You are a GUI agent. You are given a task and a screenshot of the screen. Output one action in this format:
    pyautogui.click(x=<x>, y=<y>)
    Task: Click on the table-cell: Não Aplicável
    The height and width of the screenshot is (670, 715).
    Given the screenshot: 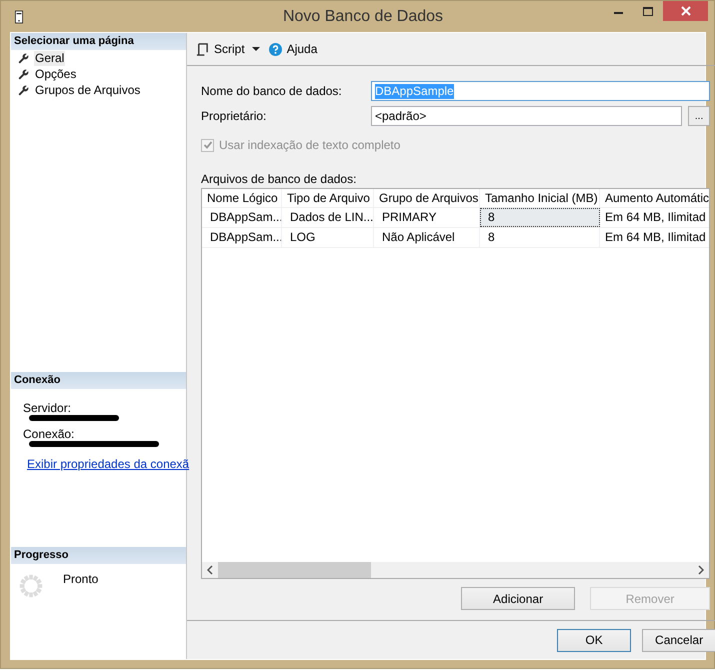 What is the action you would take?
    pyautogui.click(x=427, y=237)
    